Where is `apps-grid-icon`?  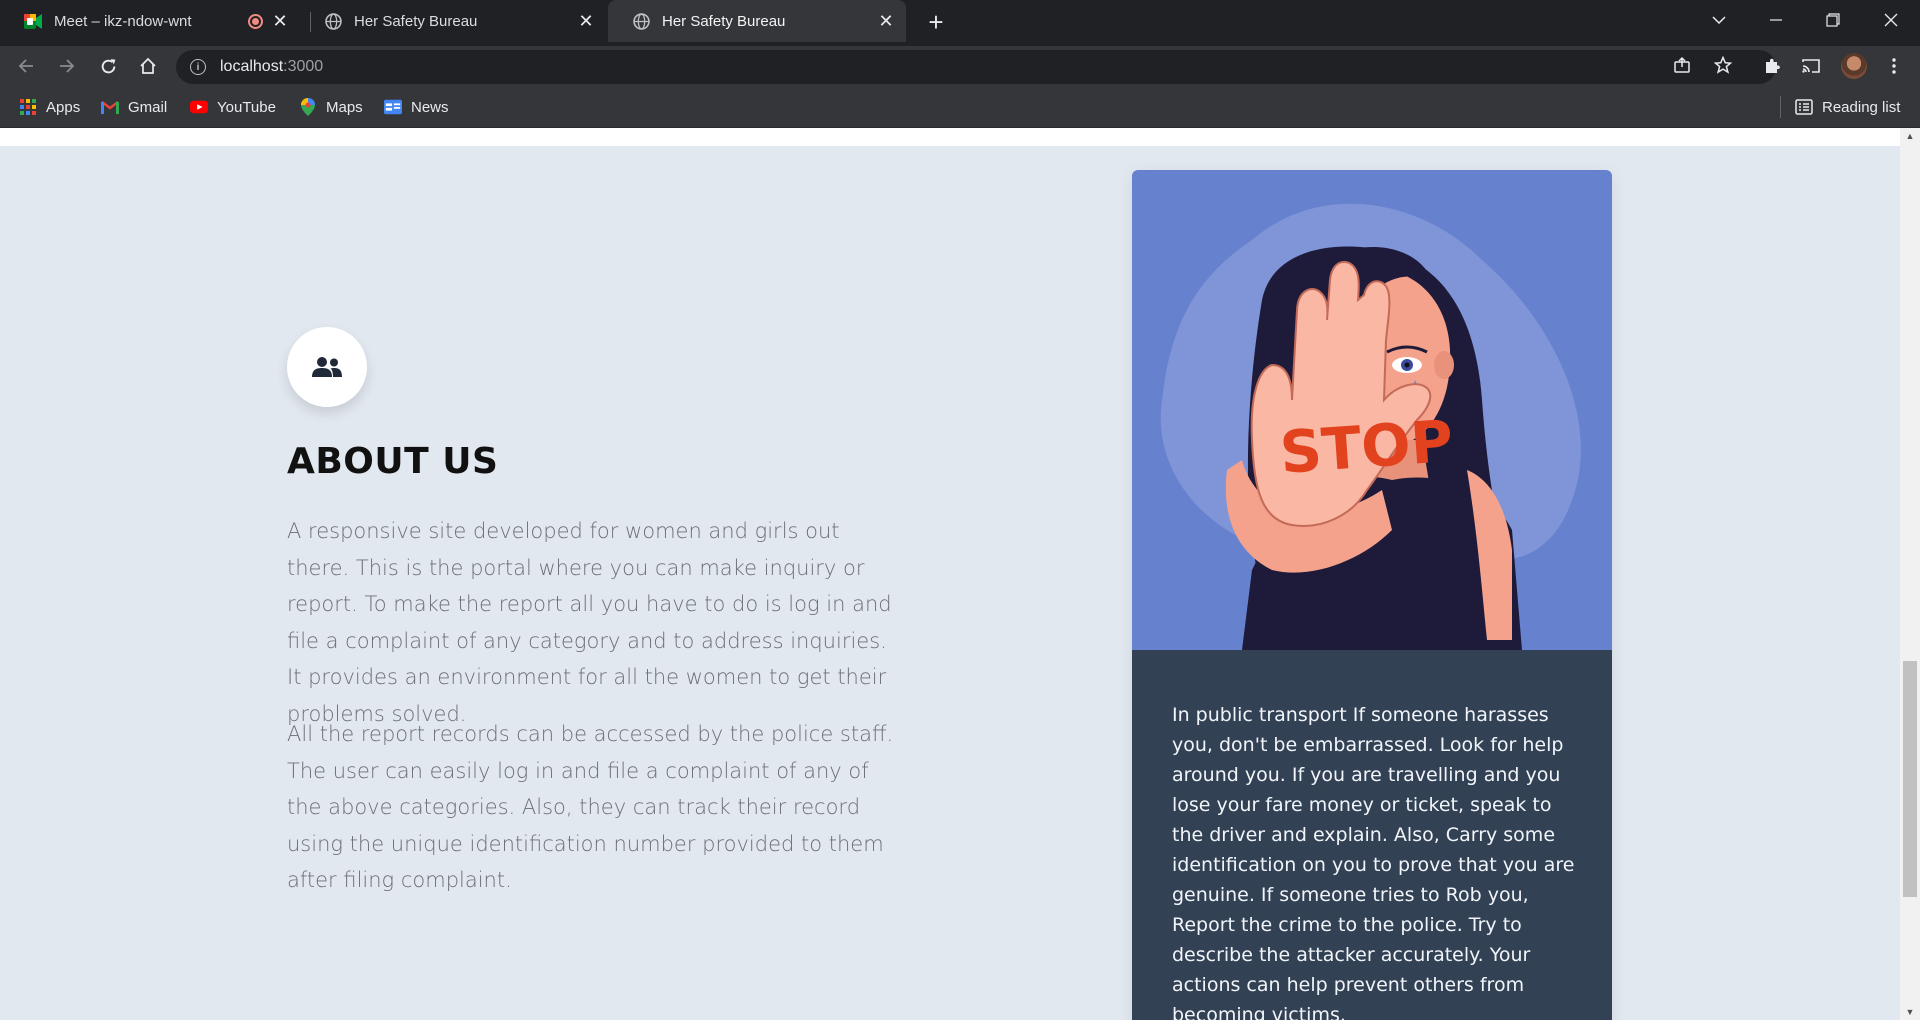
apps-grid-icon is located at coordinates (28, 107).